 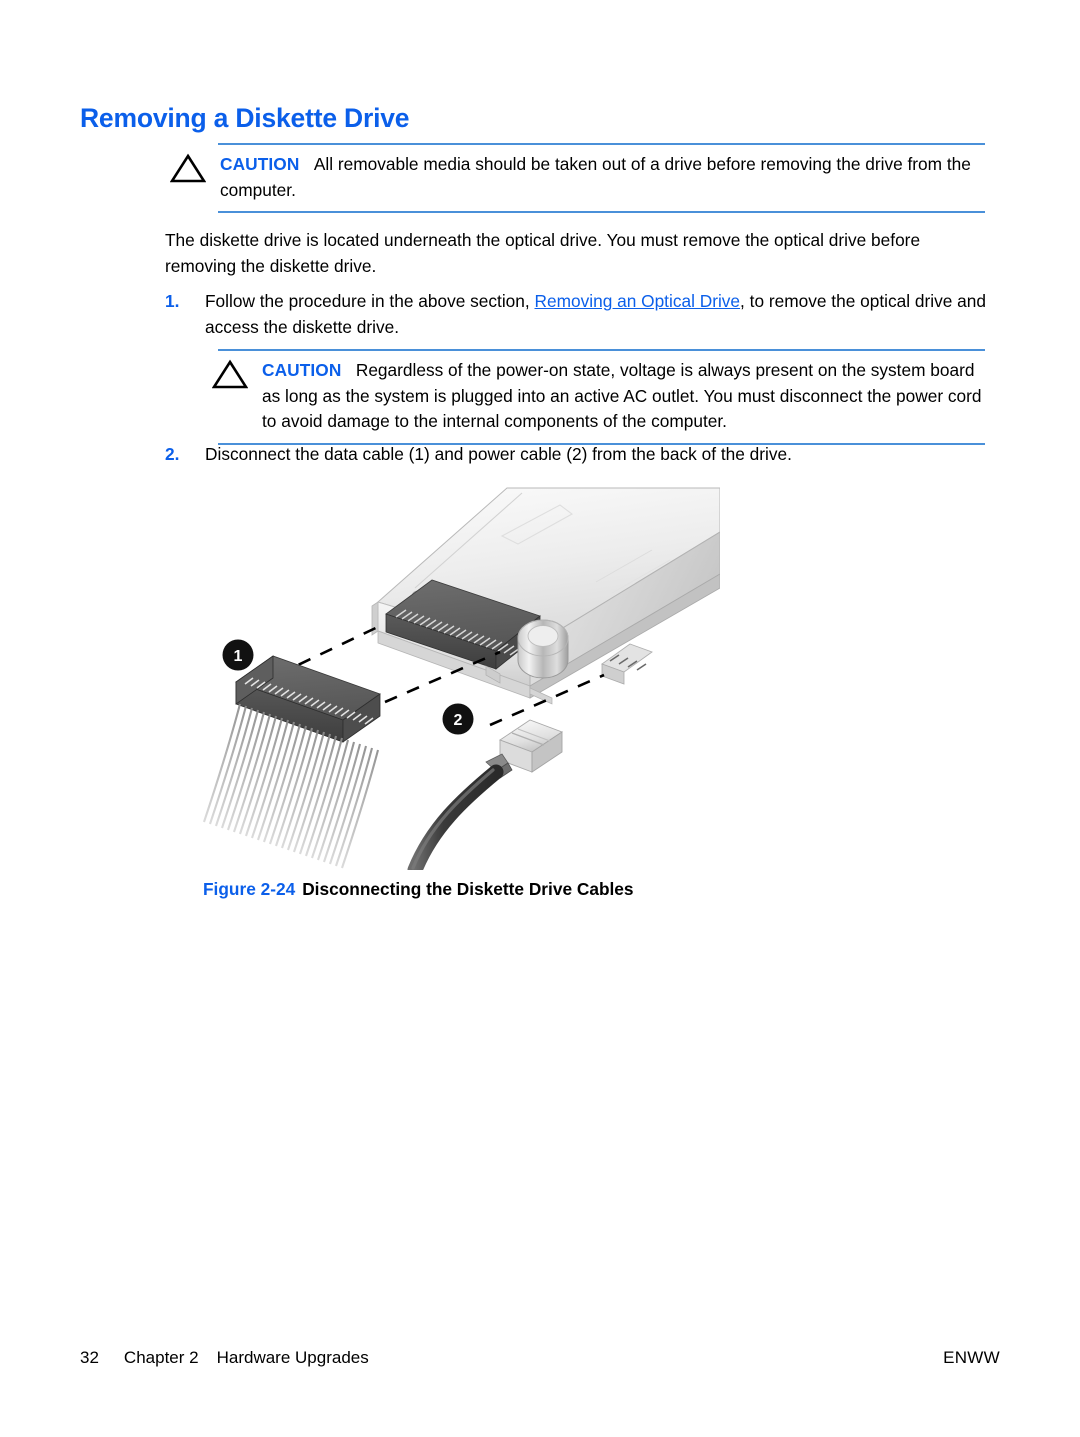 What do you see at coordinates (601, 212) in the screenshot?
I see `caution-rule-bottom` at bounding box center [601, 212].